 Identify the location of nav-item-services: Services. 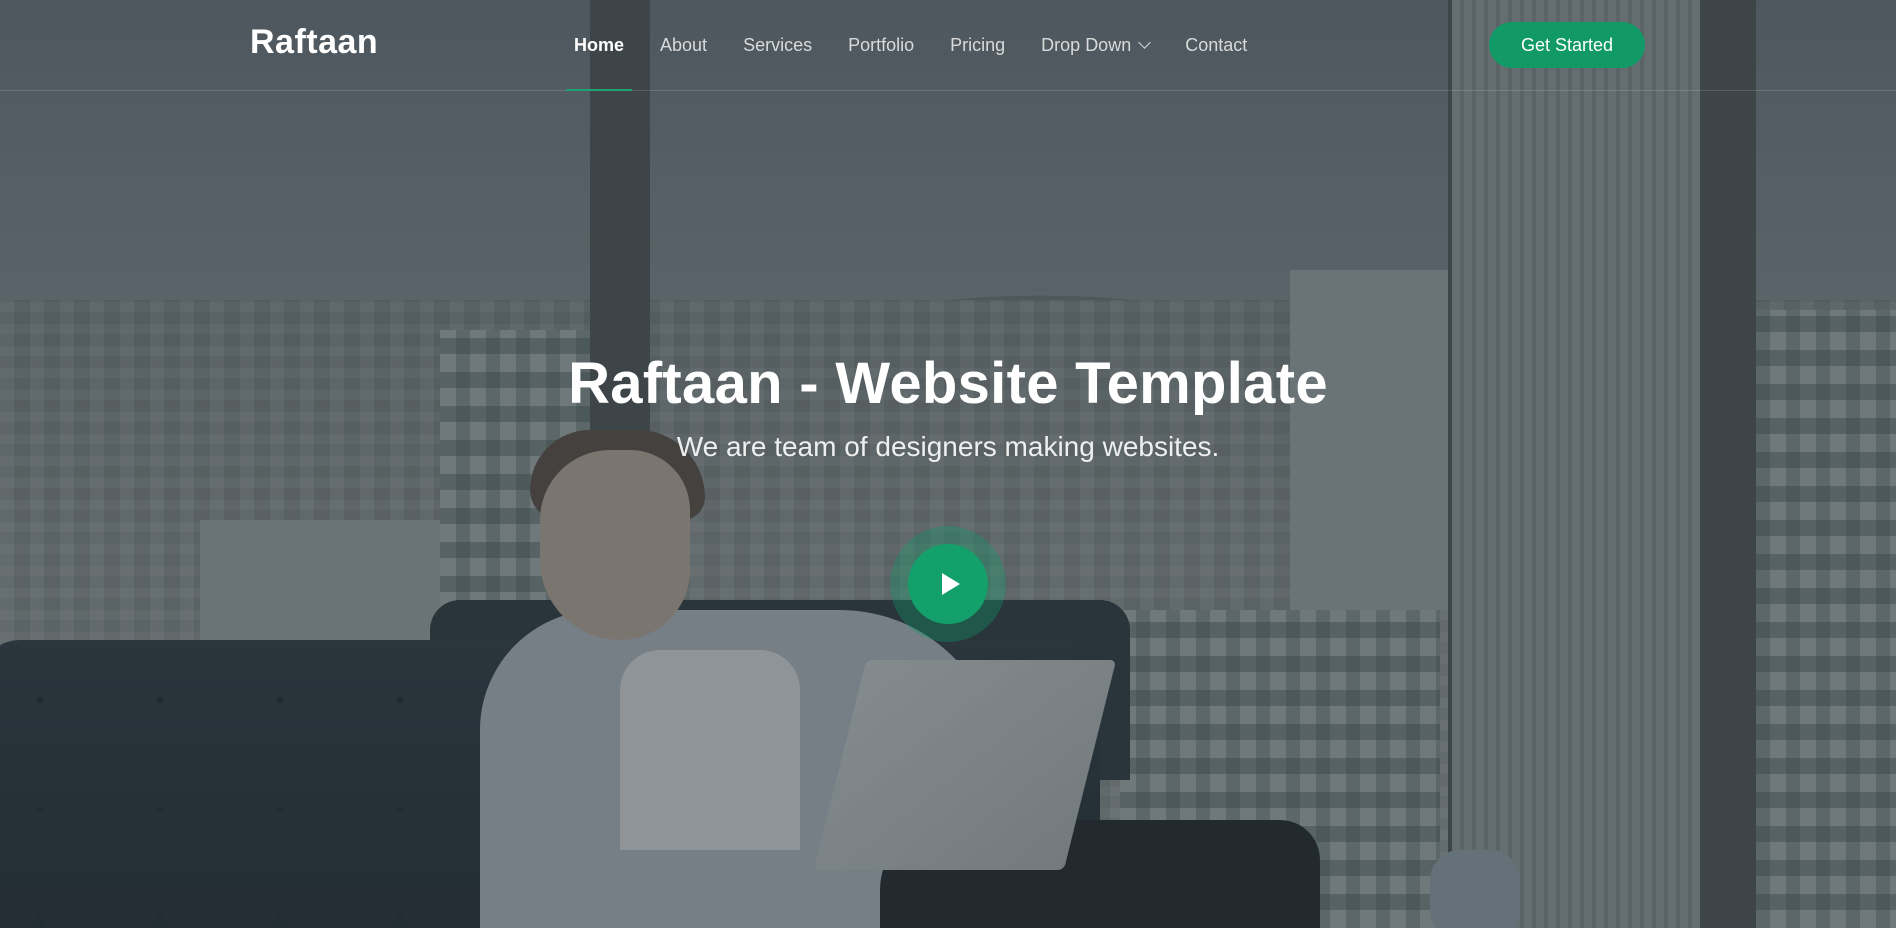
(777, 45).